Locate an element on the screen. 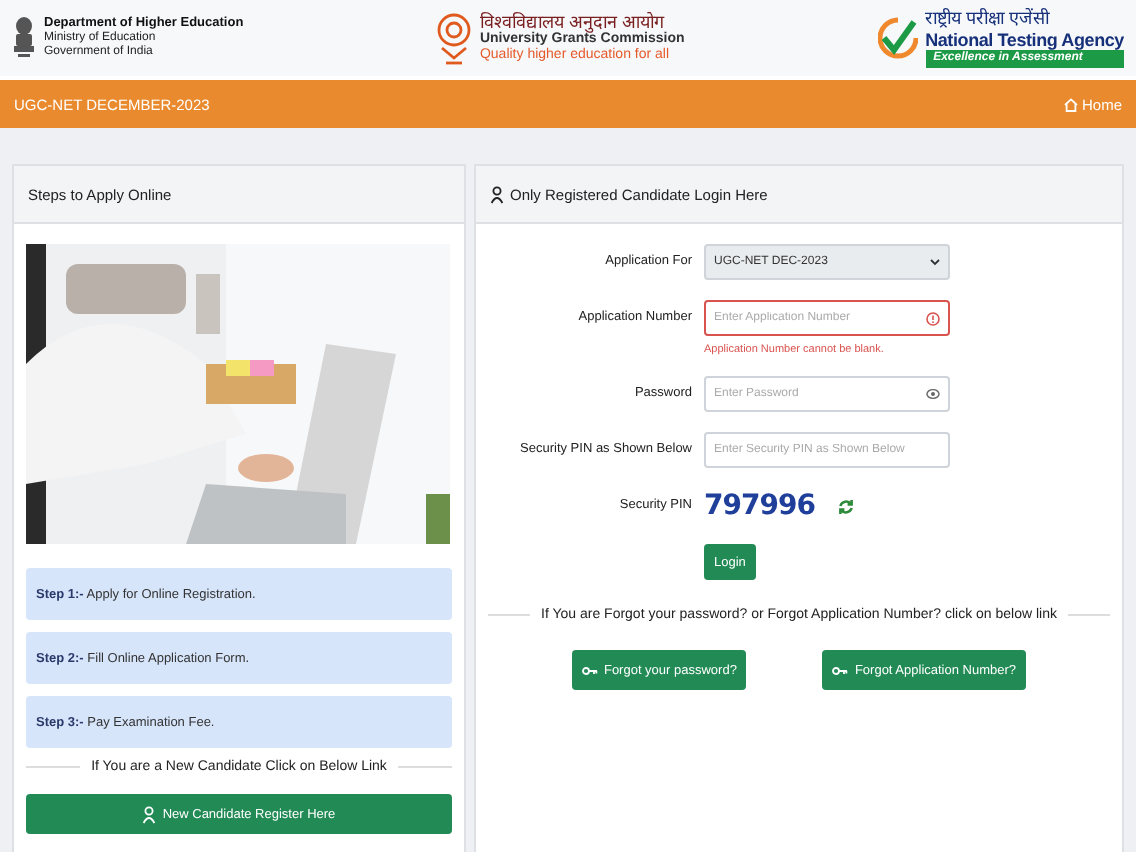 The width and height of the screenshot is (1136, 852). checkmark-logo-icon is located at coordinates (897, 37).